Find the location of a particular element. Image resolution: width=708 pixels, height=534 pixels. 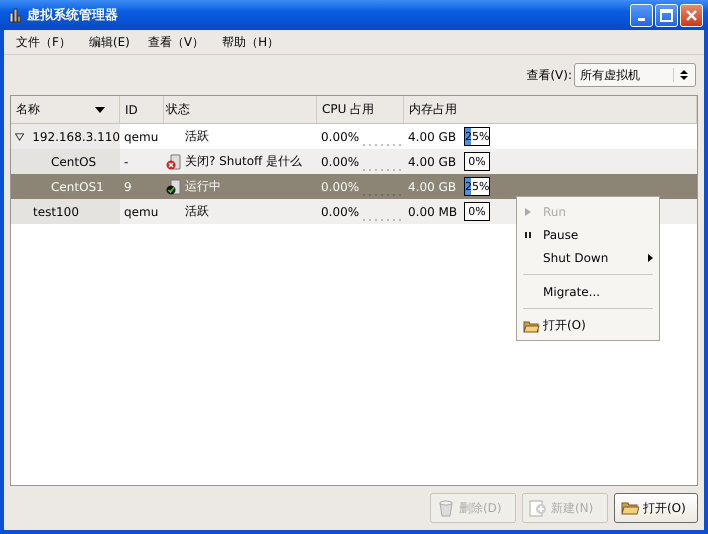

minimize-icon is located at coordinates (641, 19).